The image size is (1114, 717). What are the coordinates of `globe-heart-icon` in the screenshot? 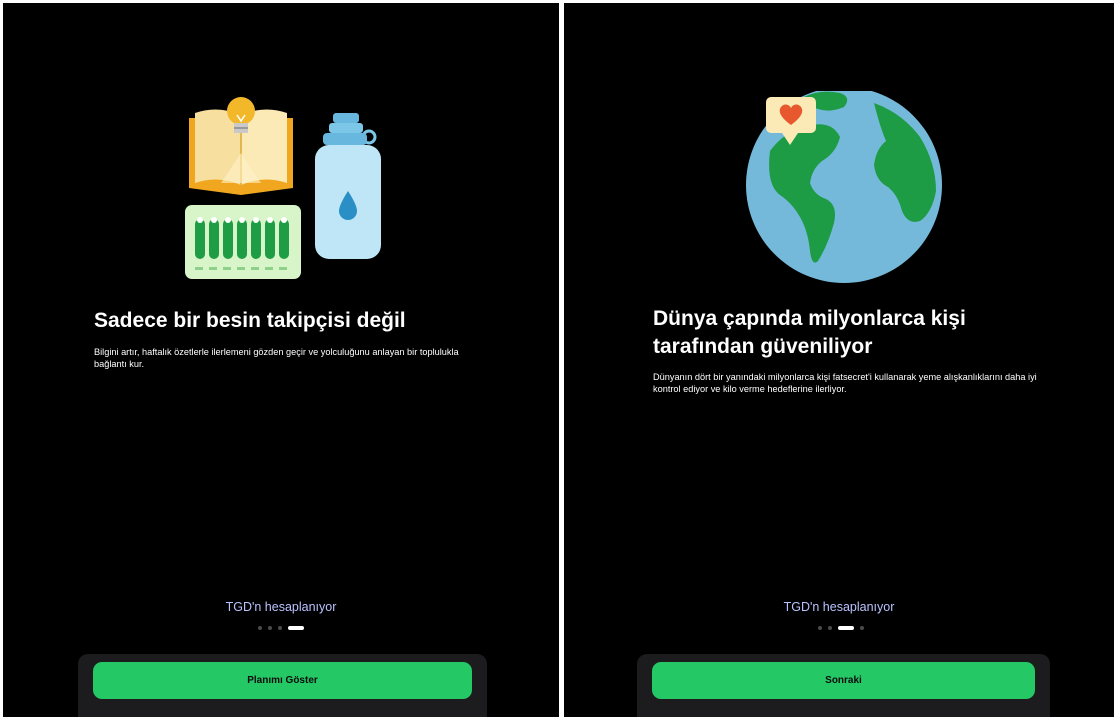 It's located at (843, 187).